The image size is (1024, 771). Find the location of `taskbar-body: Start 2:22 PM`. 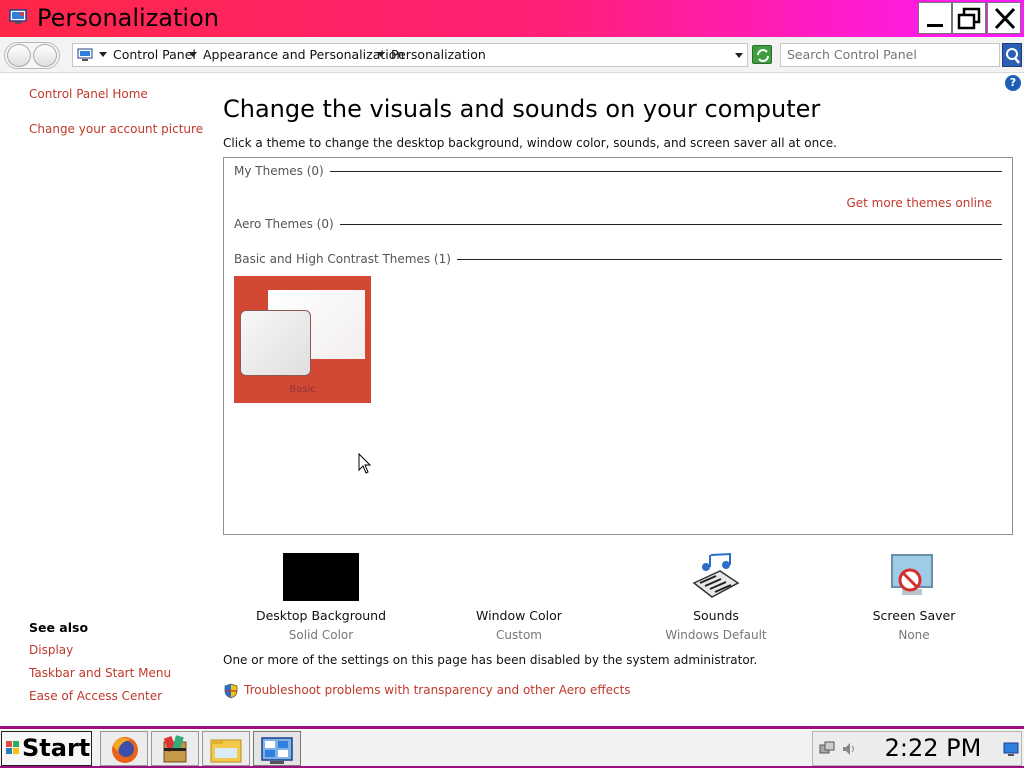

taskbar-body: Start 2:22 PM is located at coordinates (512, 747).